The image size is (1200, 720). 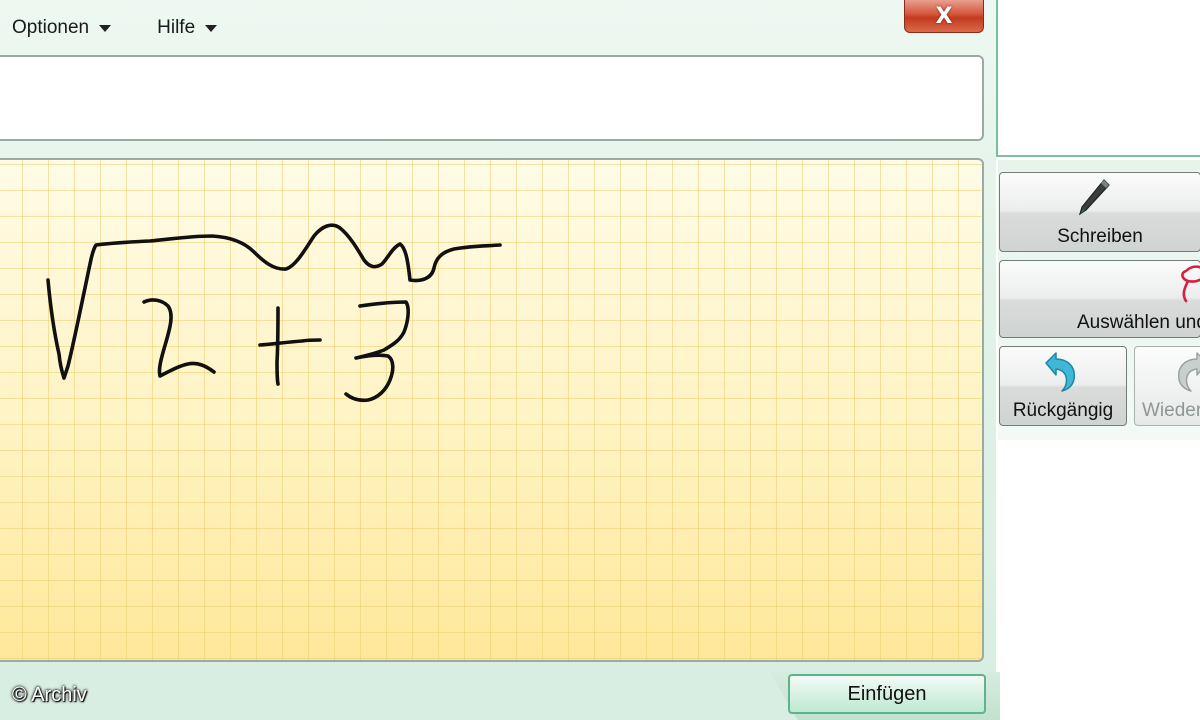 What do you see at coordinates (51, 27) in the screenshot?
I see `menu-options-label: Optionen` at bounding box center [51, 27].